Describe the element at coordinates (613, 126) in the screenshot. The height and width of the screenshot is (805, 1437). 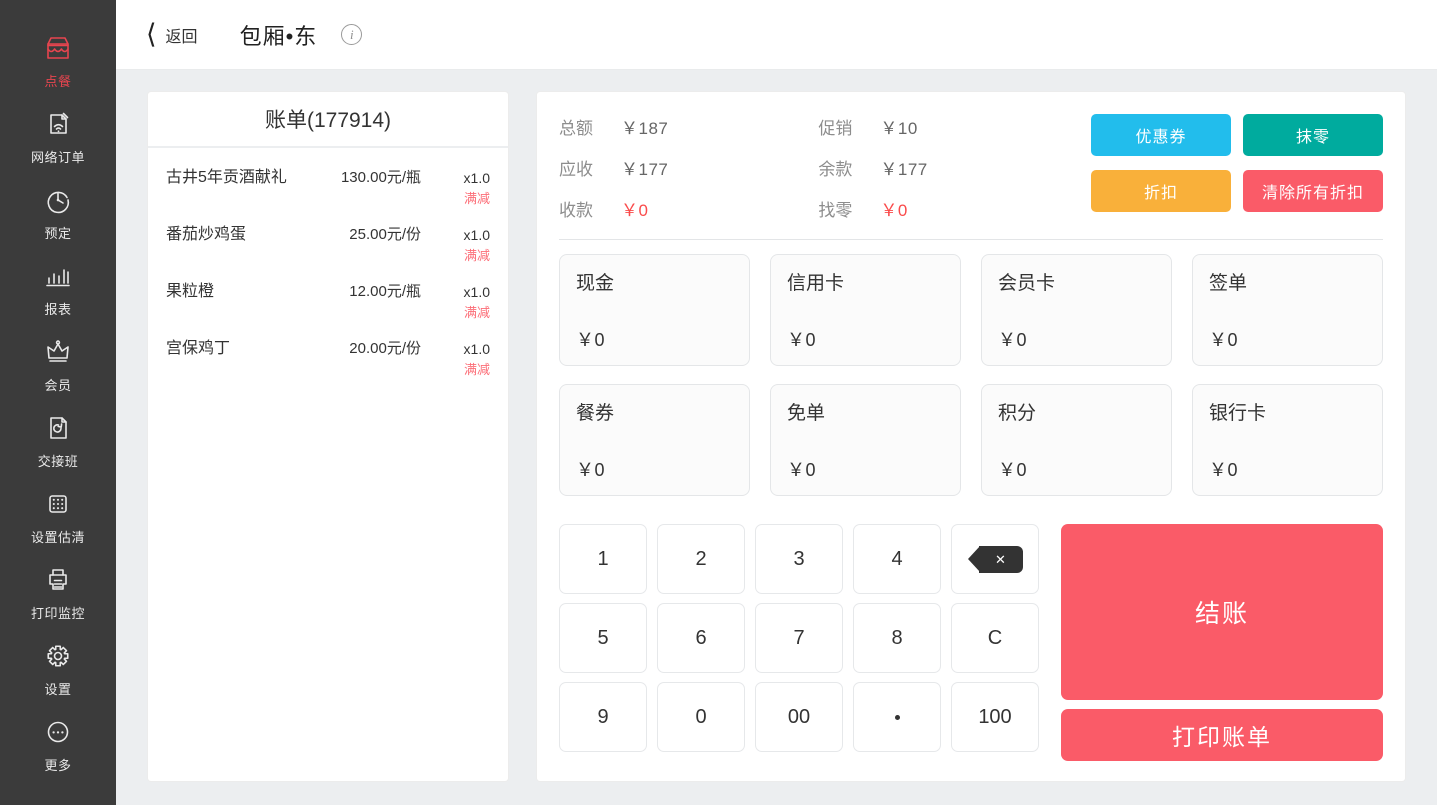
I see `summary-cell: 总额 ￥187` at that location.